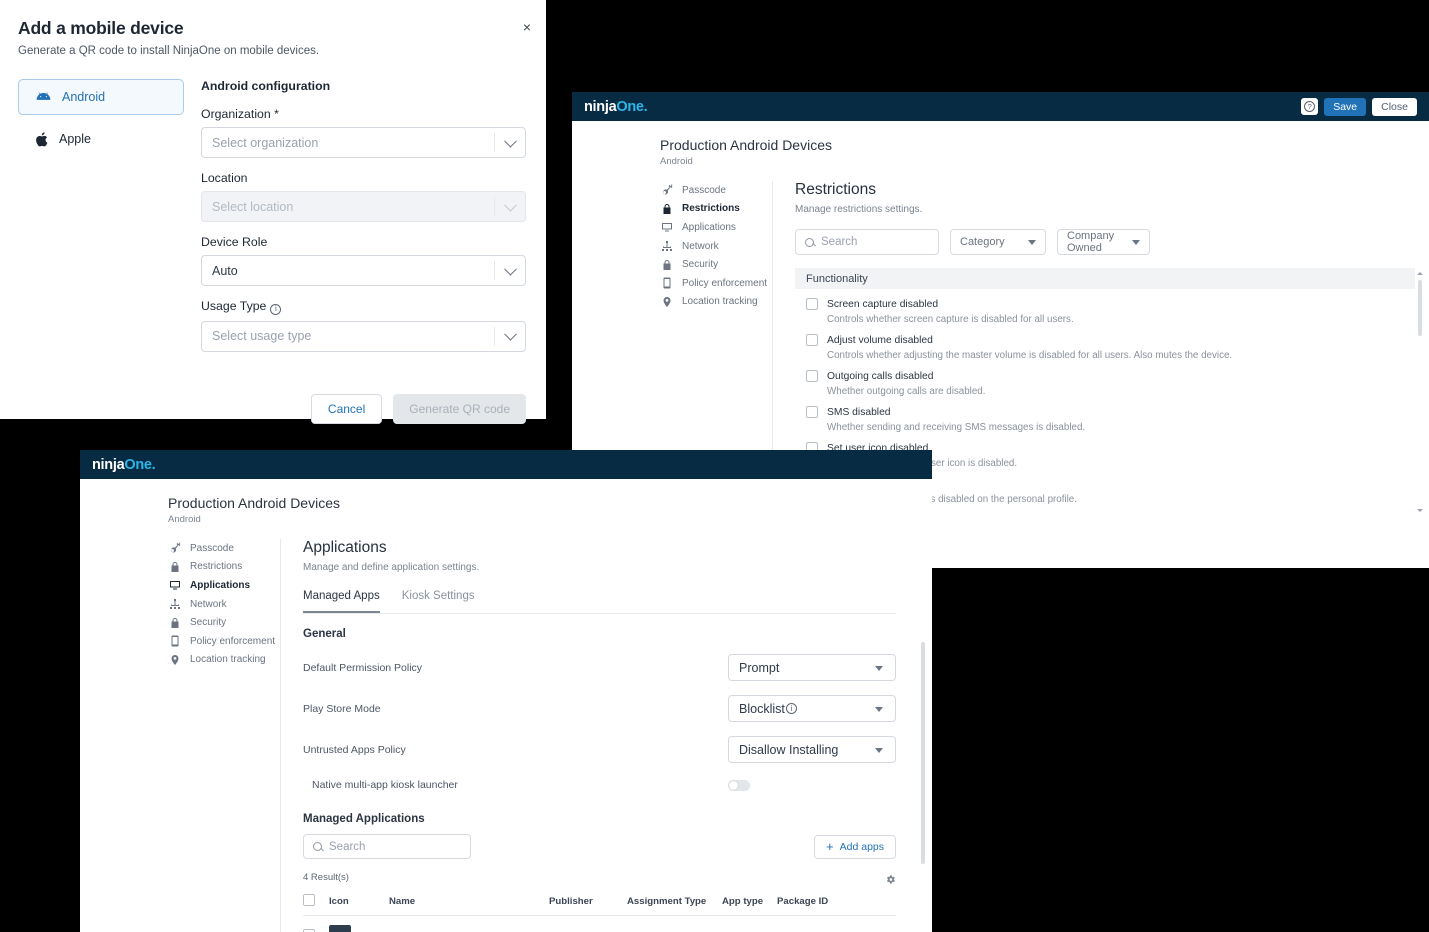 Image resolution: width=1429 pixels, height=932 pixels. I want to click on search-placeholder: Search, so click(839, 242).